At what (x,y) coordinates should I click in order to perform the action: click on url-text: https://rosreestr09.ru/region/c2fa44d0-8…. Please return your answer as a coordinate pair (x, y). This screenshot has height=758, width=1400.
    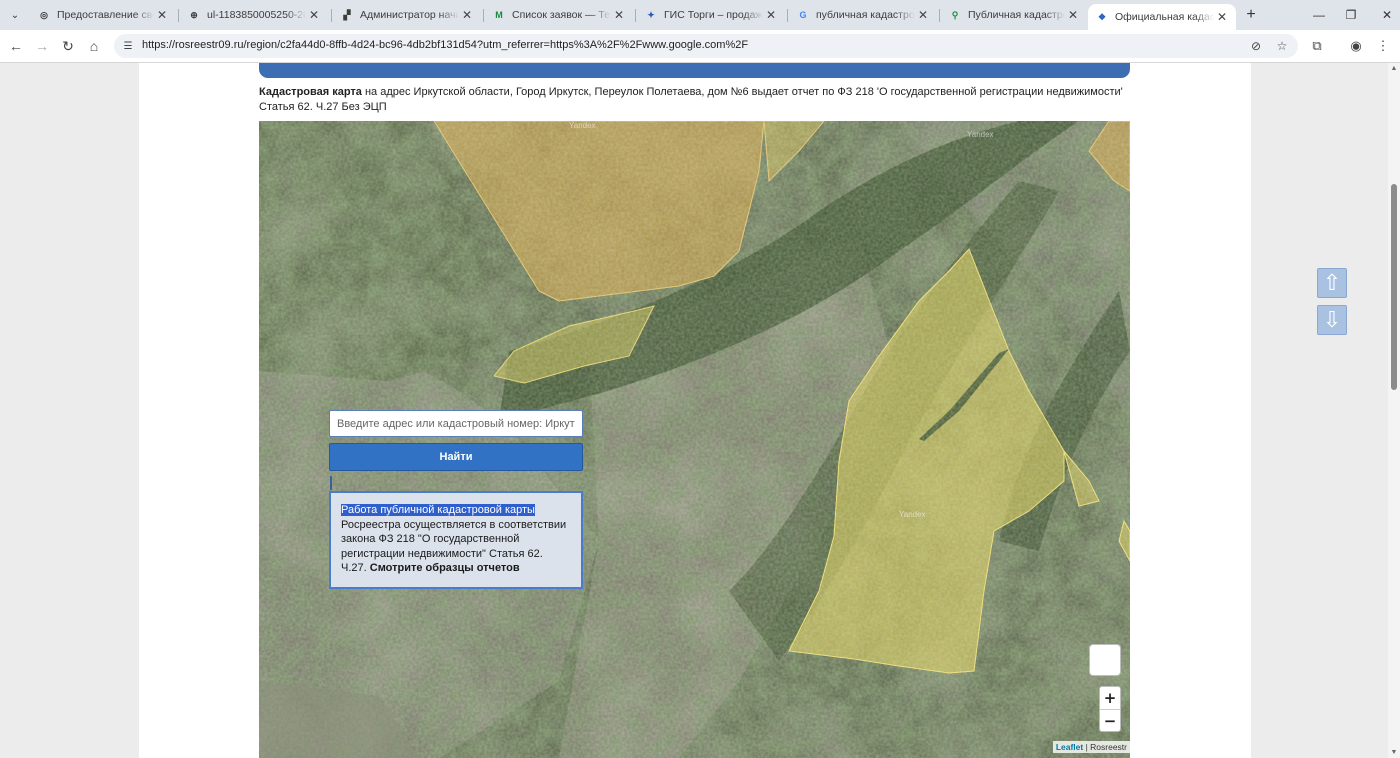
    Looking at the image, I should click on (445, 45).